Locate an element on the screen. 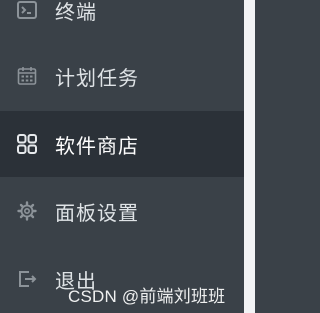 The height and width of the screenshot is (313, 320). sidebar-item-label: 面板设置 is located at coordinates (97, 212).